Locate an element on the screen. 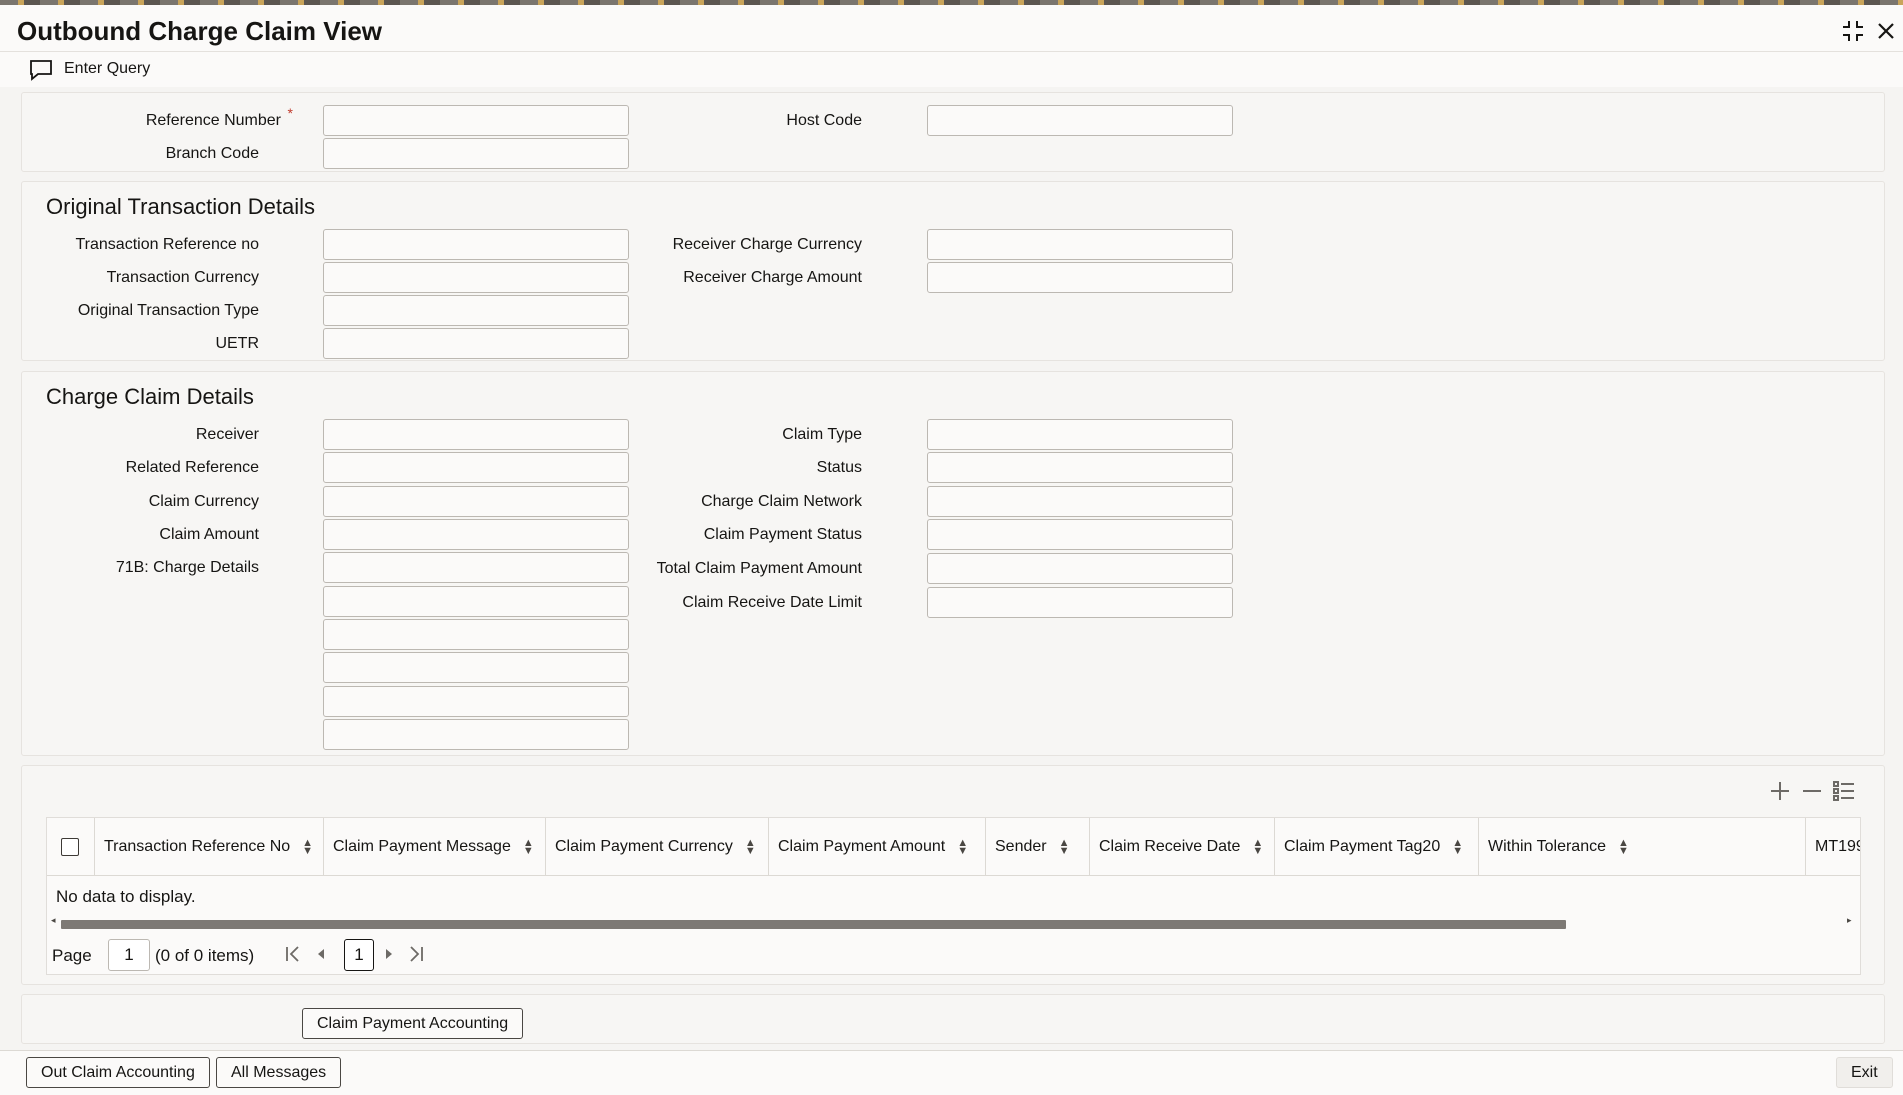  related-reference-label: Related Reference is located at coordinates (192, 467).